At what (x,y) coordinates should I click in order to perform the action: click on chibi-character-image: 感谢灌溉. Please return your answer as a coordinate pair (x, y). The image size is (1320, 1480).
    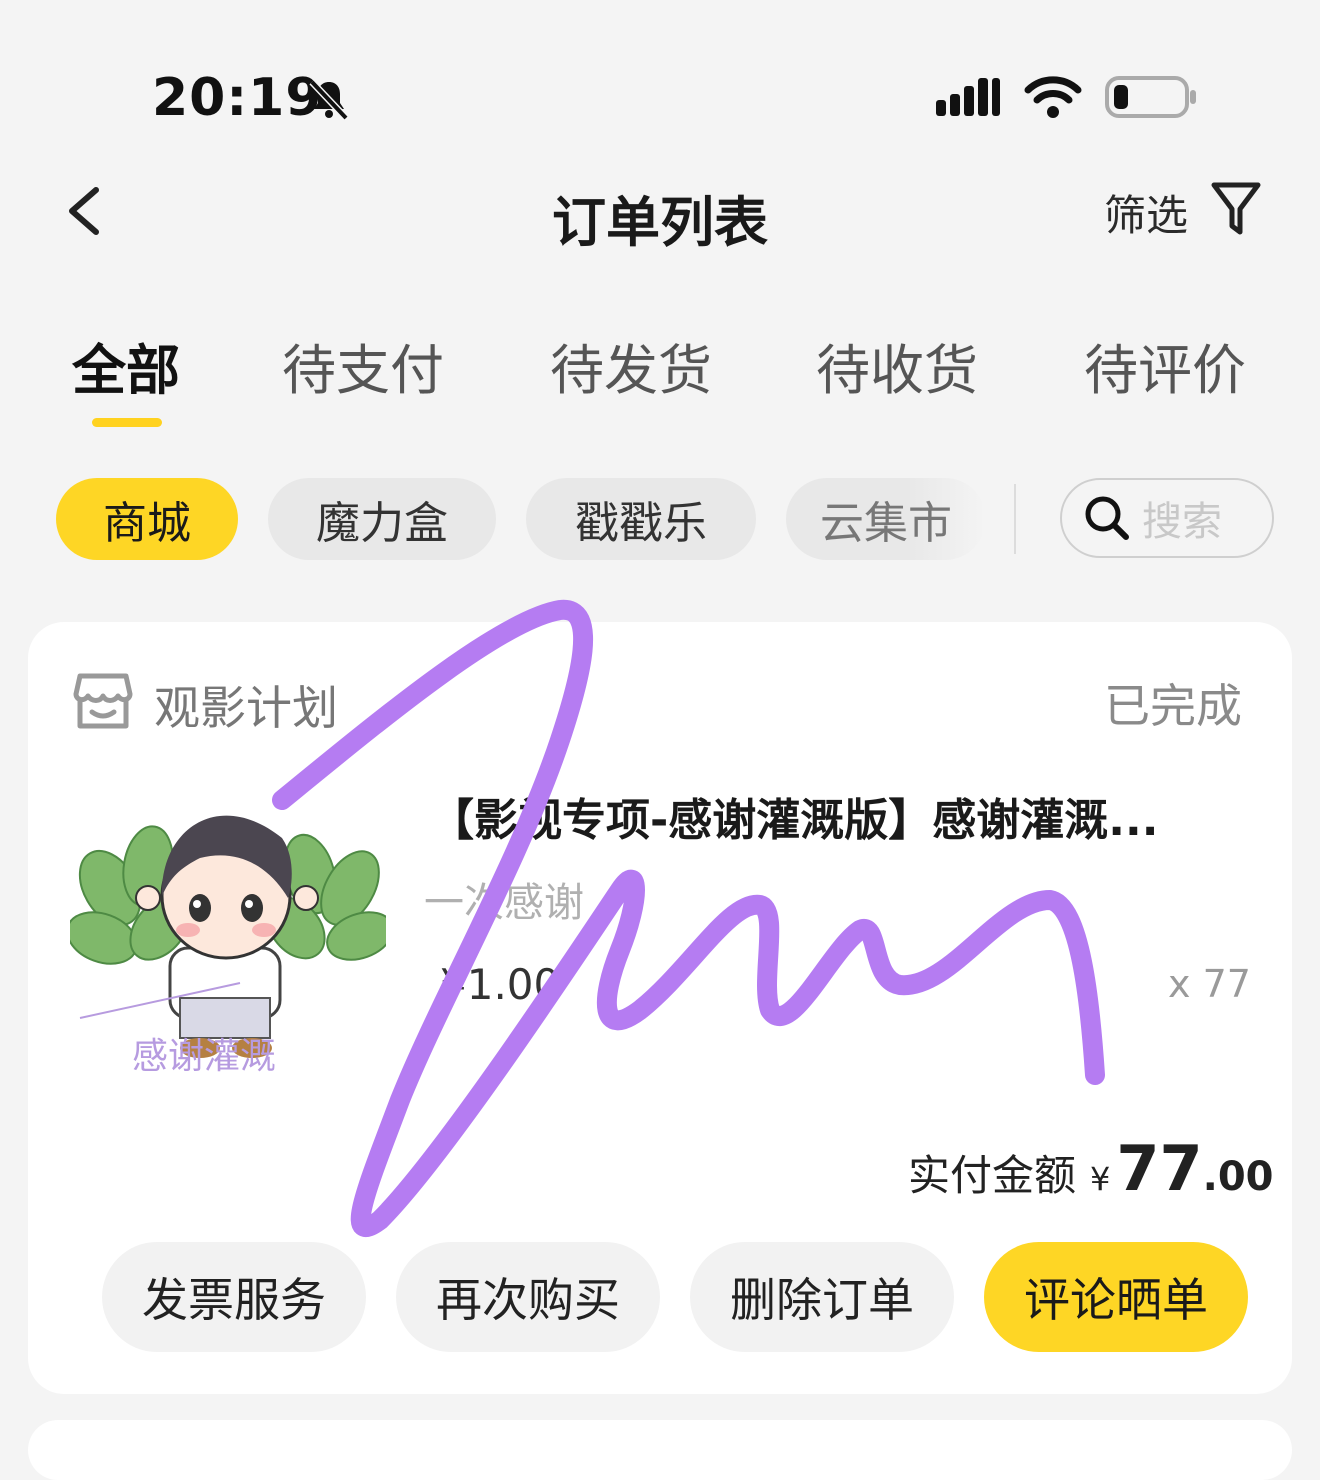
    Looking at the image, I should click on (228, 946).